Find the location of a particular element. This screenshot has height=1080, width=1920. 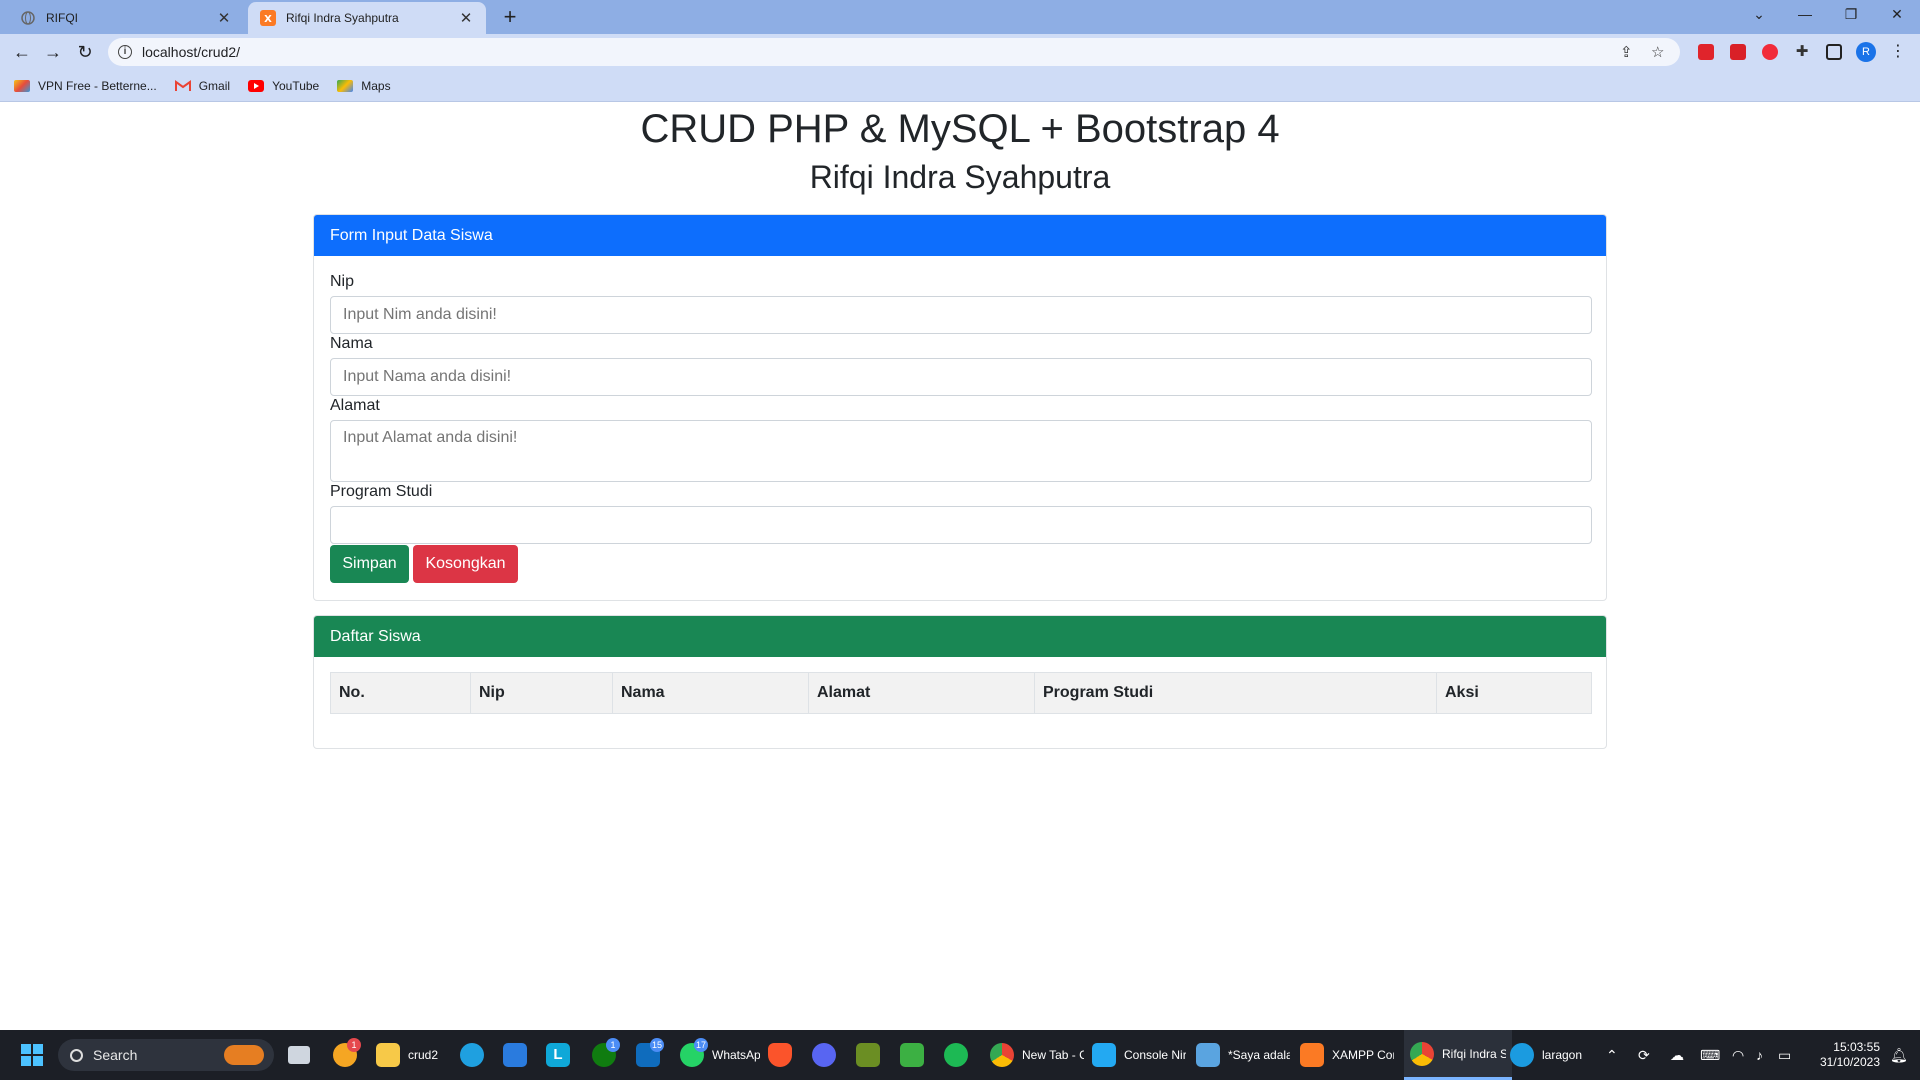

sync-icon: ⟳ is located at coordinates (1644, 1055).